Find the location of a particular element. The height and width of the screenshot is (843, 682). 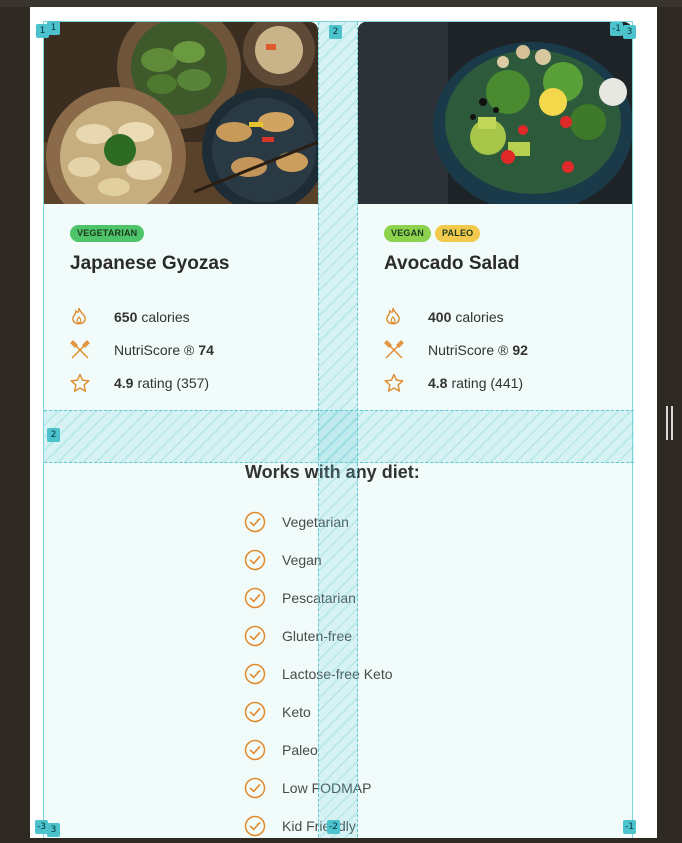

diet-list-item: Gluten-free is located at coordinates (394, 636).